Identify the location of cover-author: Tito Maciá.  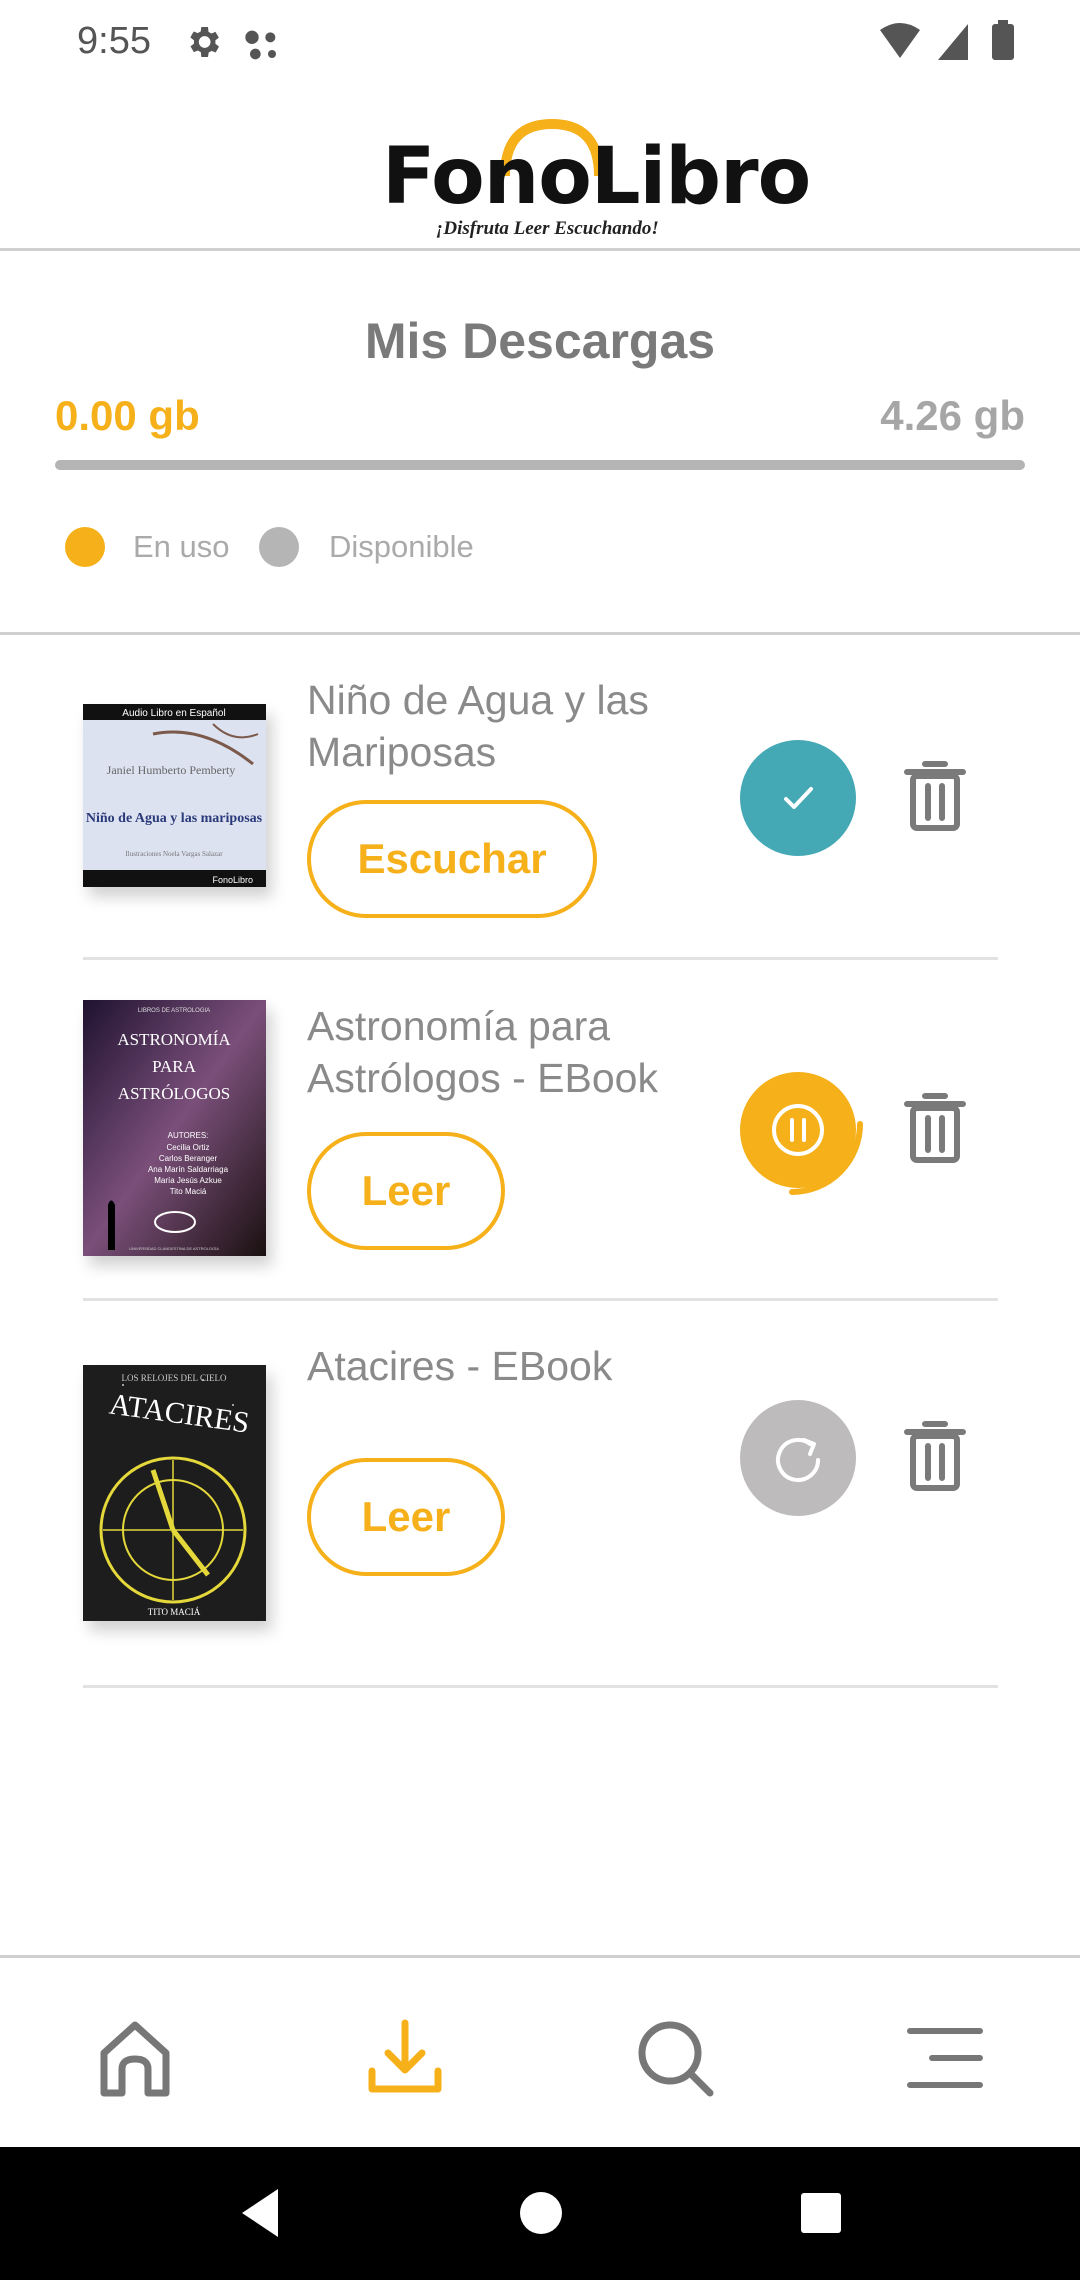
(188, 1191).